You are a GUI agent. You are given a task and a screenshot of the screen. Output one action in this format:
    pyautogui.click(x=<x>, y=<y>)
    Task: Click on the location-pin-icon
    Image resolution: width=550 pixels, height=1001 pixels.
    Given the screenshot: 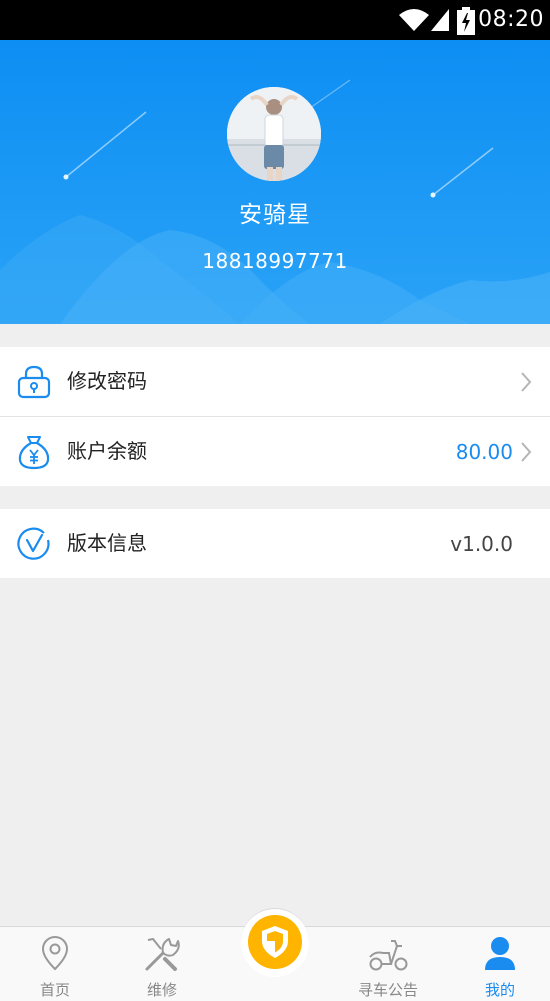 What is the action you would take?
    pyautogui.click(x=55, y=953)
    